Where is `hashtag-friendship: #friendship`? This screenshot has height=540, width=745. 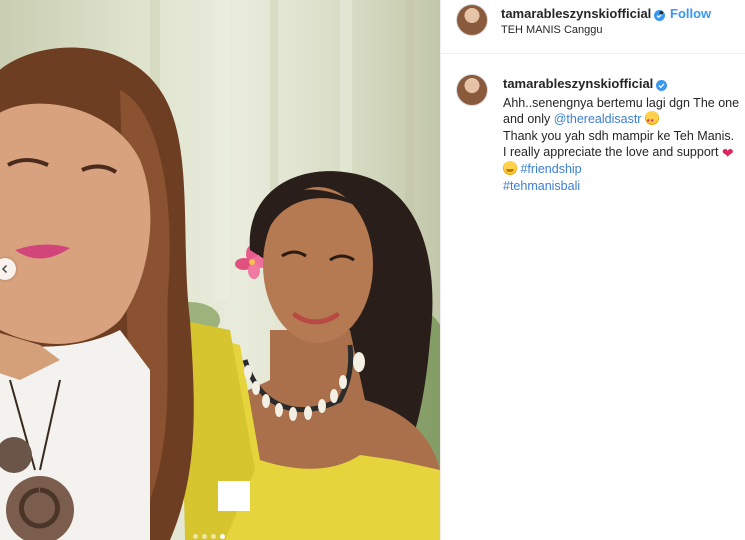
hashtag-friendship: #friendship is located at coordinates (550, 169).